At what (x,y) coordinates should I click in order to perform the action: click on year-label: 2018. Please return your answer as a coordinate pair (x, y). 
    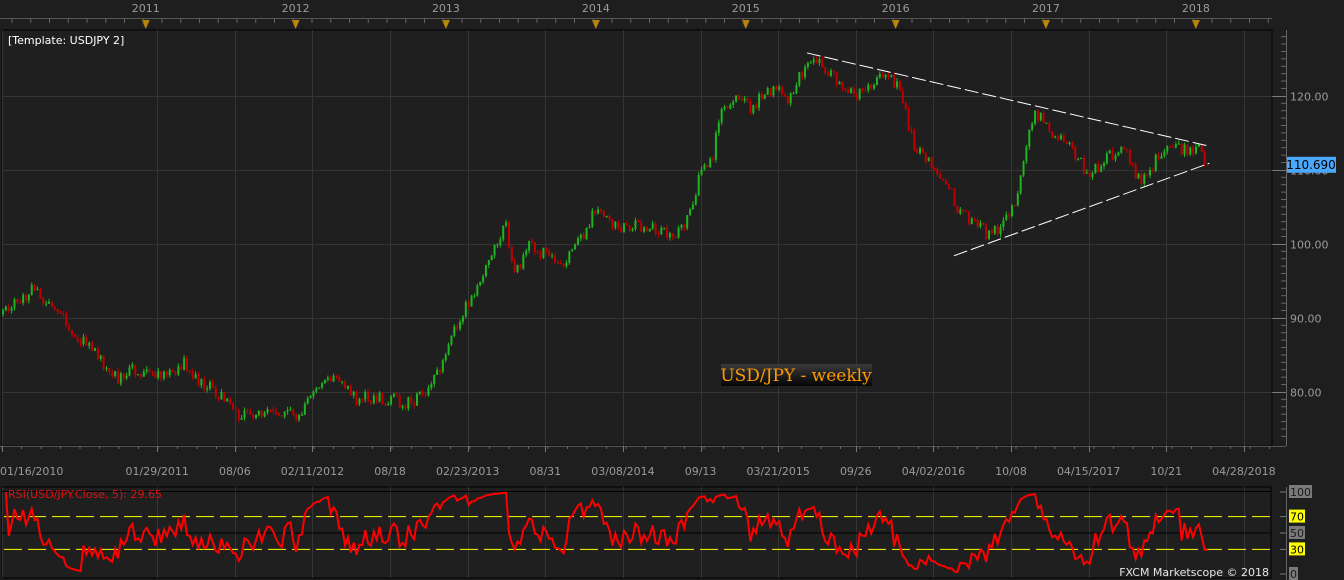
    Looking at the image, I should click on (1196, 8).